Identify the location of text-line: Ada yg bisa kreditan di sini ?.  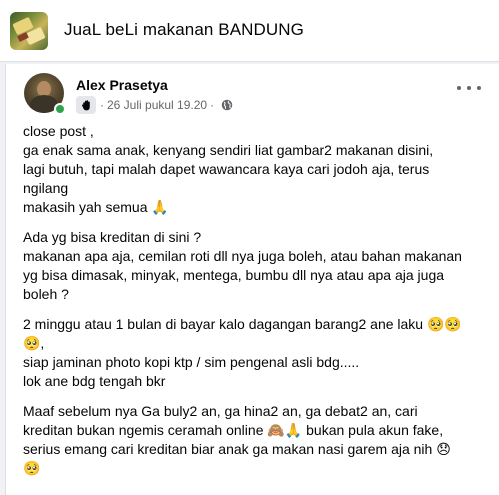
(112, 237).